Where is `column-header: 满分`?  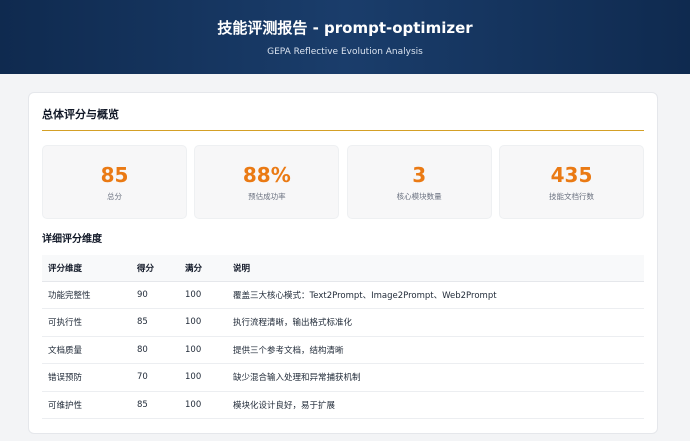 column-header: 满分 is located at coordinates (203, 268).